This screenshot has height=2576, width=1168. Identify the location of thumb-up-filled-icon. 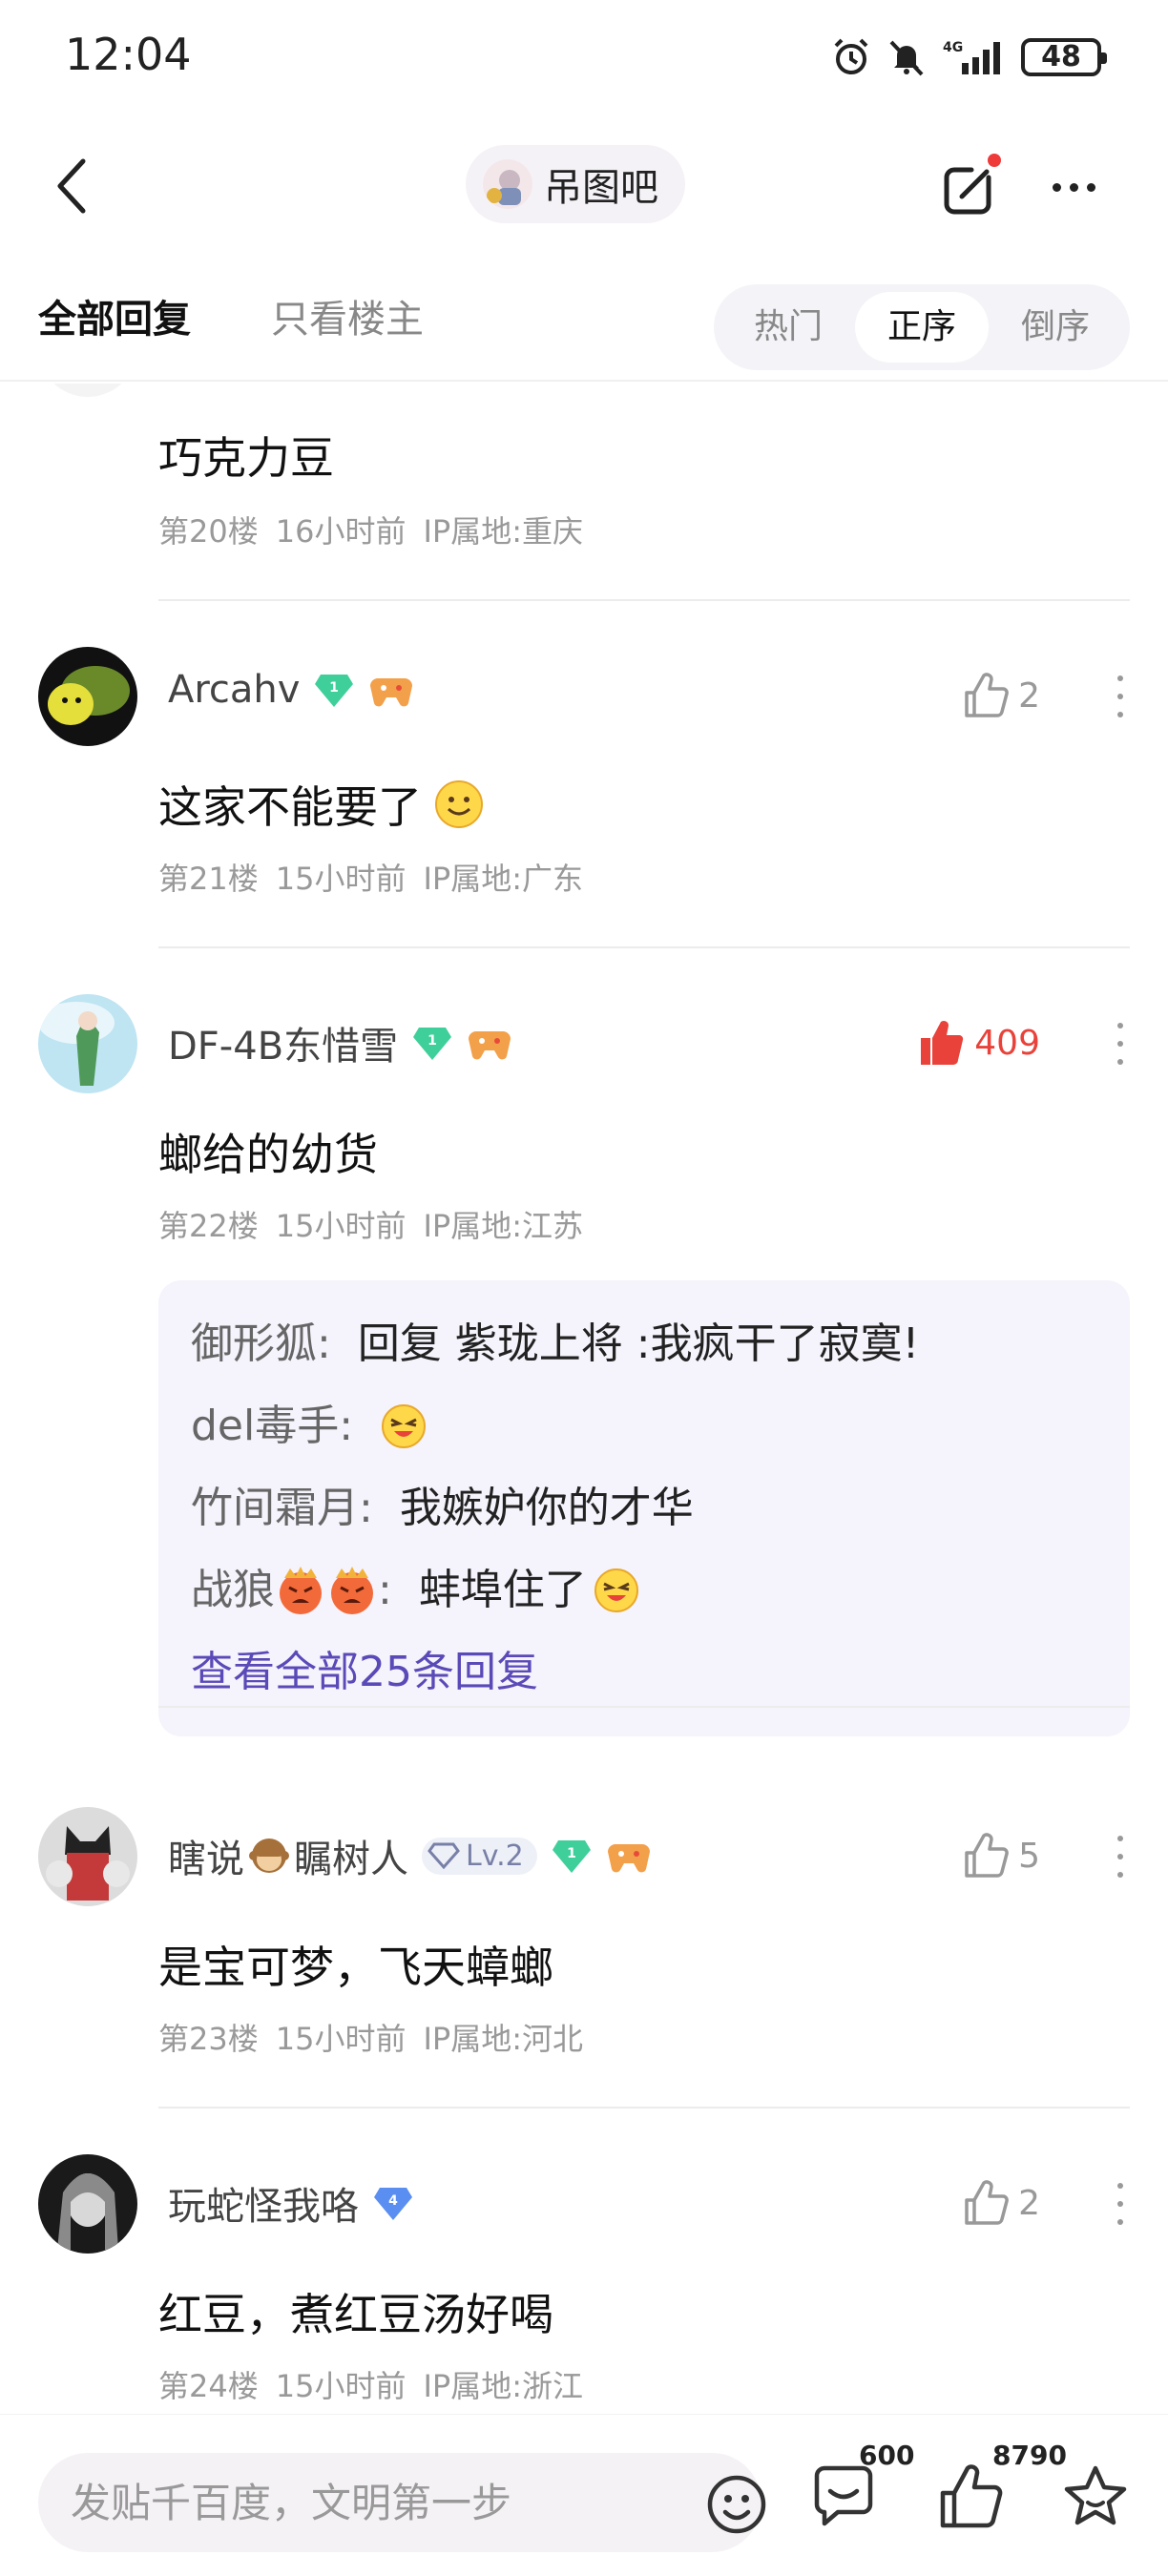
(942, 1043).